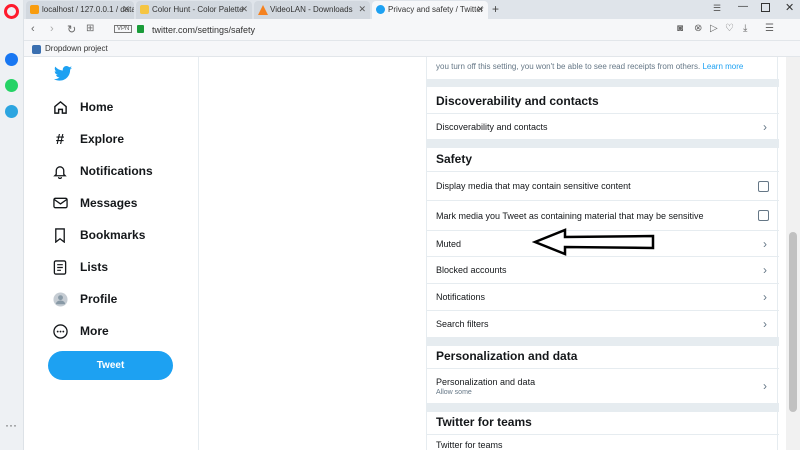 This screenshot has width=800, height=450. Describe the element at coordinates (603, 324) in the screenshot. I see `row-search-filters: Search filters ›` at that location.